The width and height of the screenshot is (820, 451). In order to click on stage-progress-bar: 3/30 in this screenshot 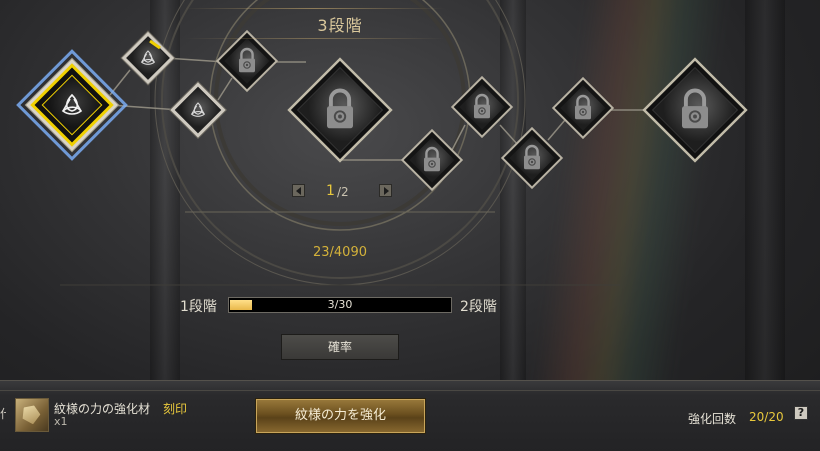, I will do `click(340, 305)`.